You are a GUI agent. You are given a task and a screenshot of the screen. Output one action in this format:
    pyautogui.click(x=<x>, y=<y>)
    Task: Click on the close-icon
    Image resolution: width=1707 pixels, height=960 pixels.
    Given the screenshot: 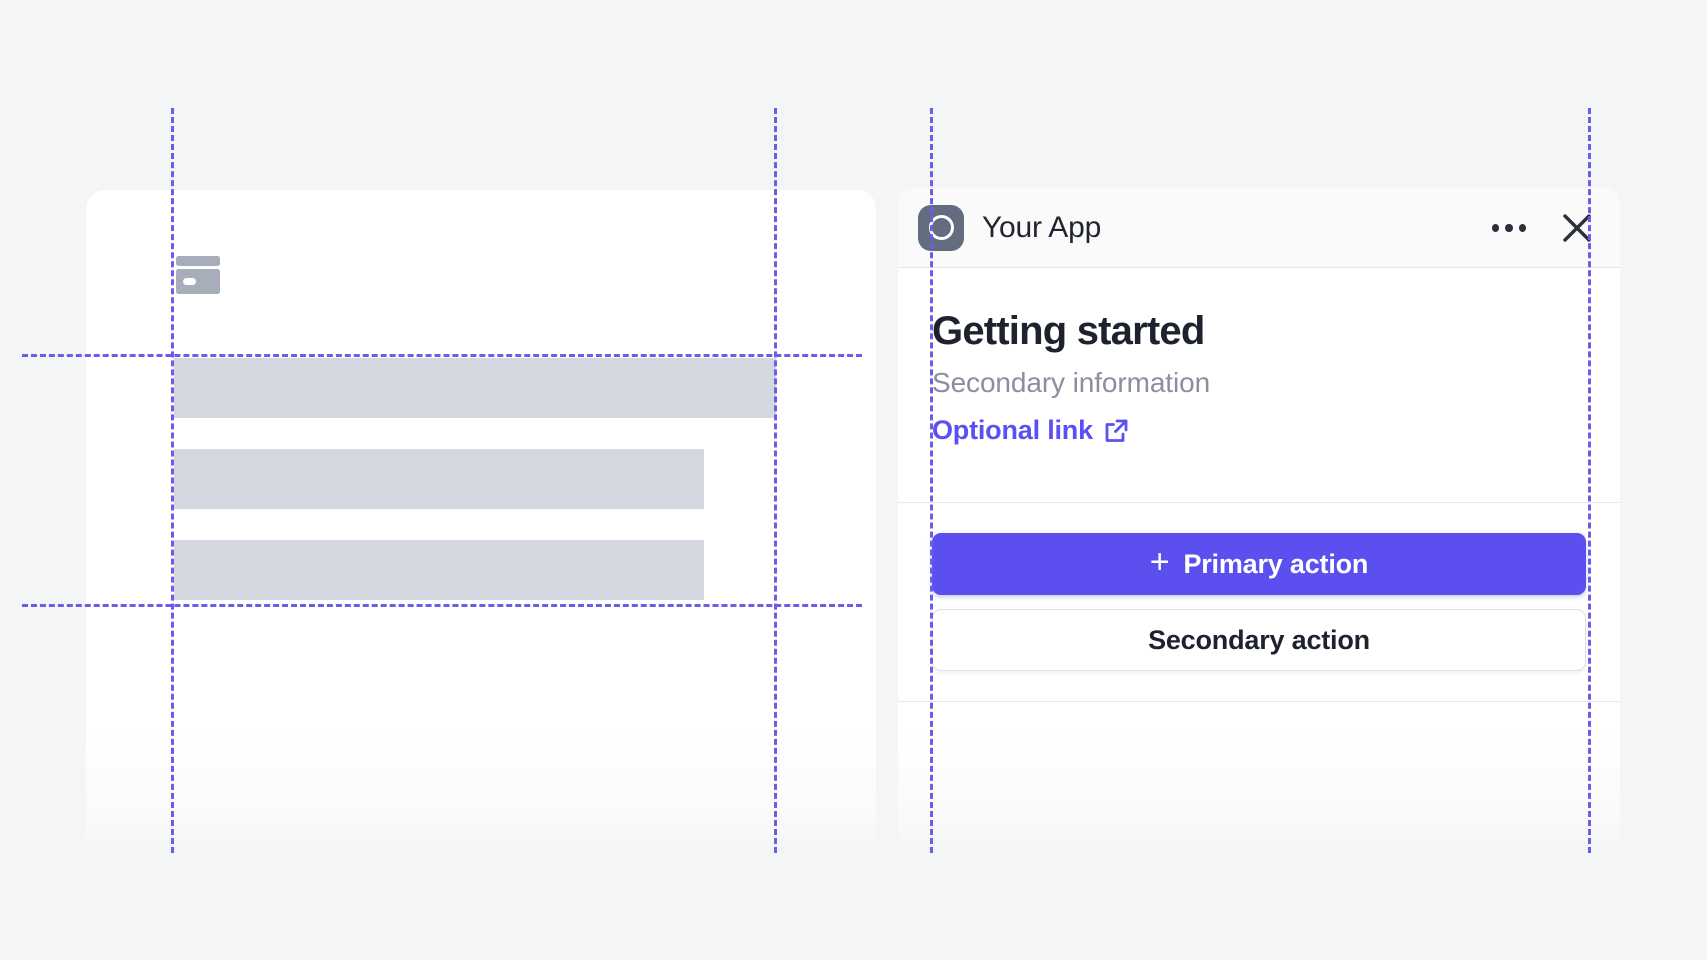 What is the action you would take?
    pyautogui.click(x=1577, y=227)
    